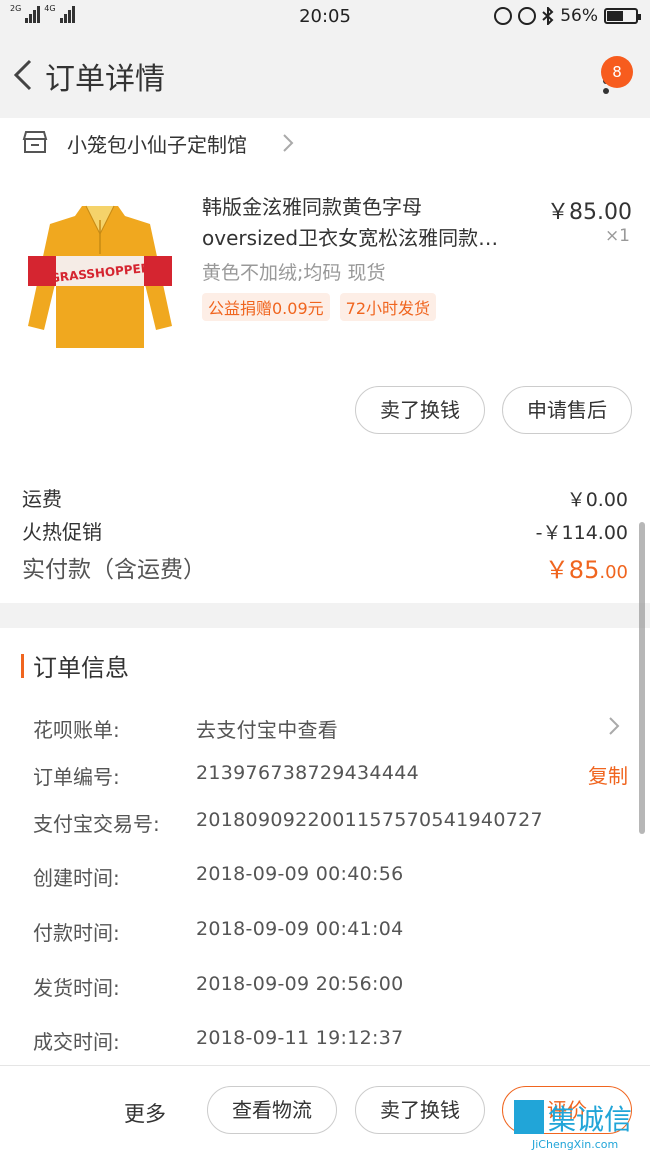  I want to click on completed-time-label: 成交时间:, so click(76, 1042).